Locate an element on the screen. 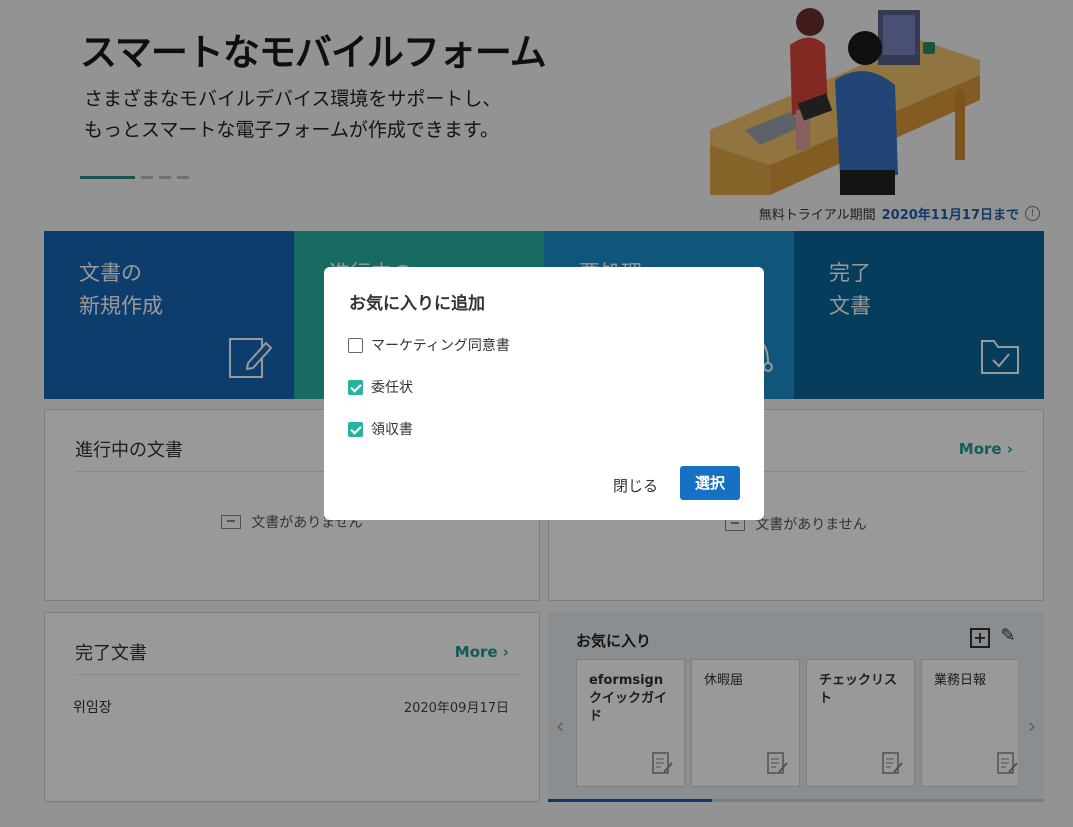  option-label: マーケティング同意書 is located at coordinates (440, 346).